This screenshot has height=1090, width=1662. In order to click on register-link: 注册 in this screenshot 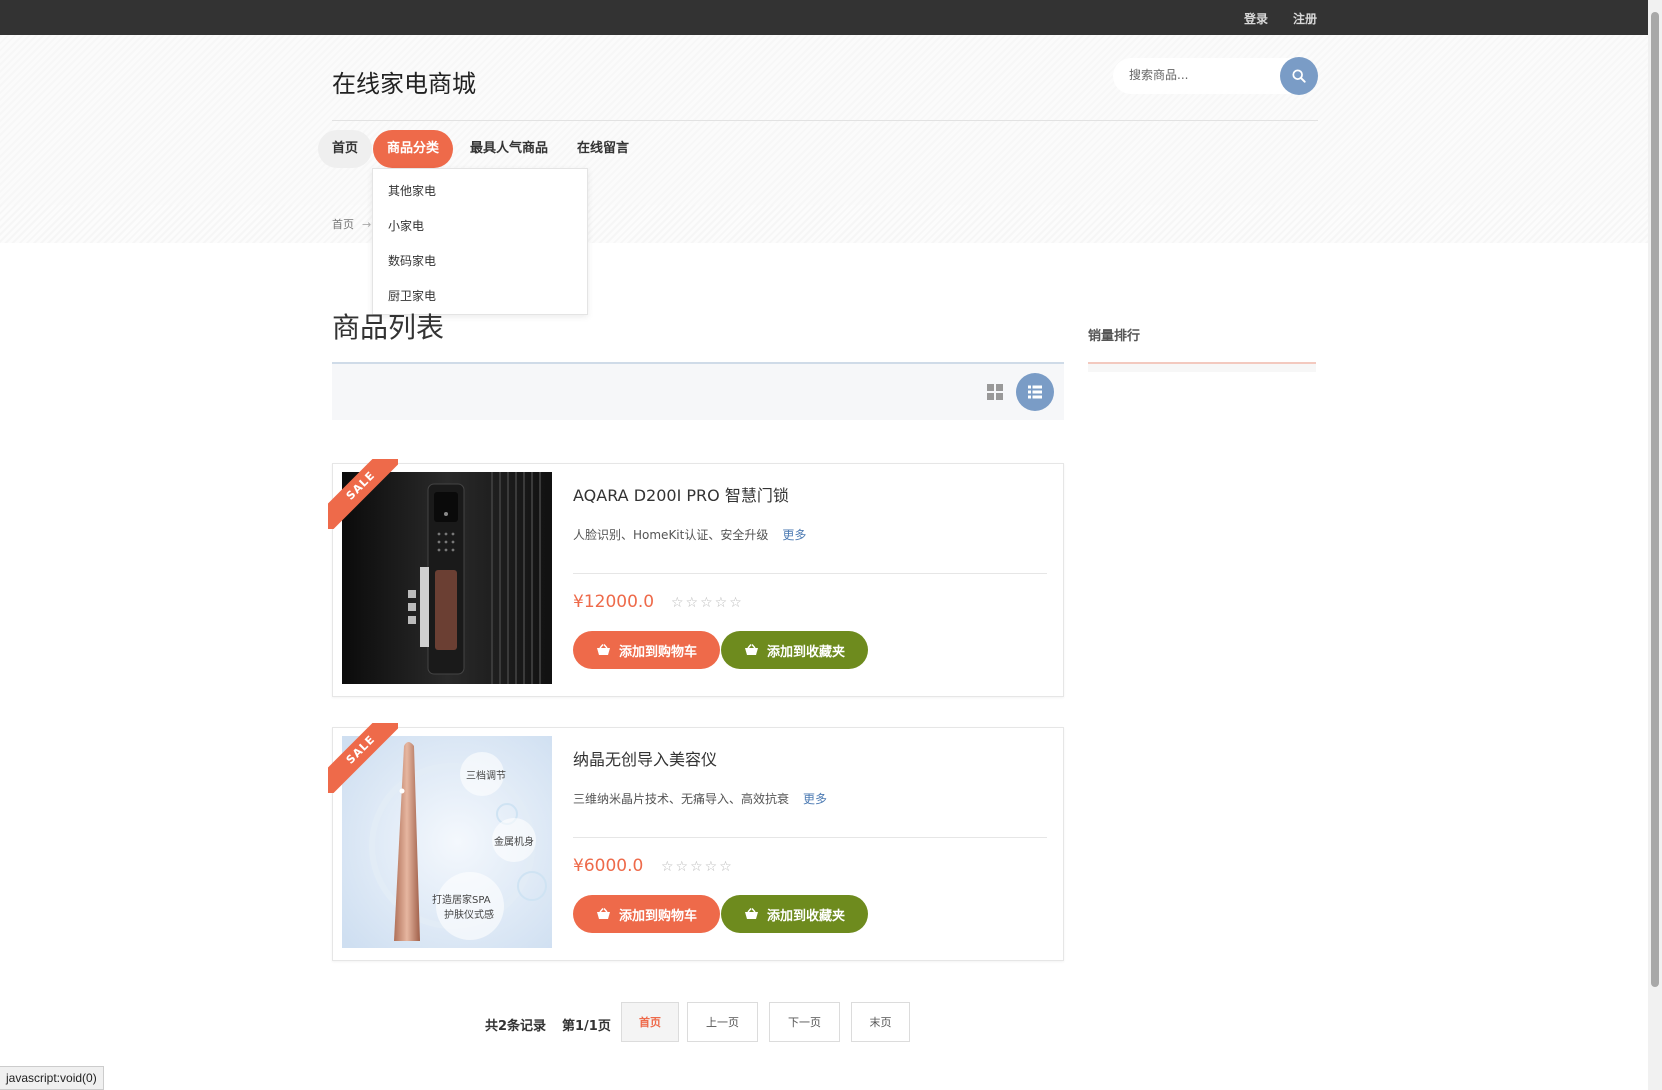, I will do `click(1305, 18)`.